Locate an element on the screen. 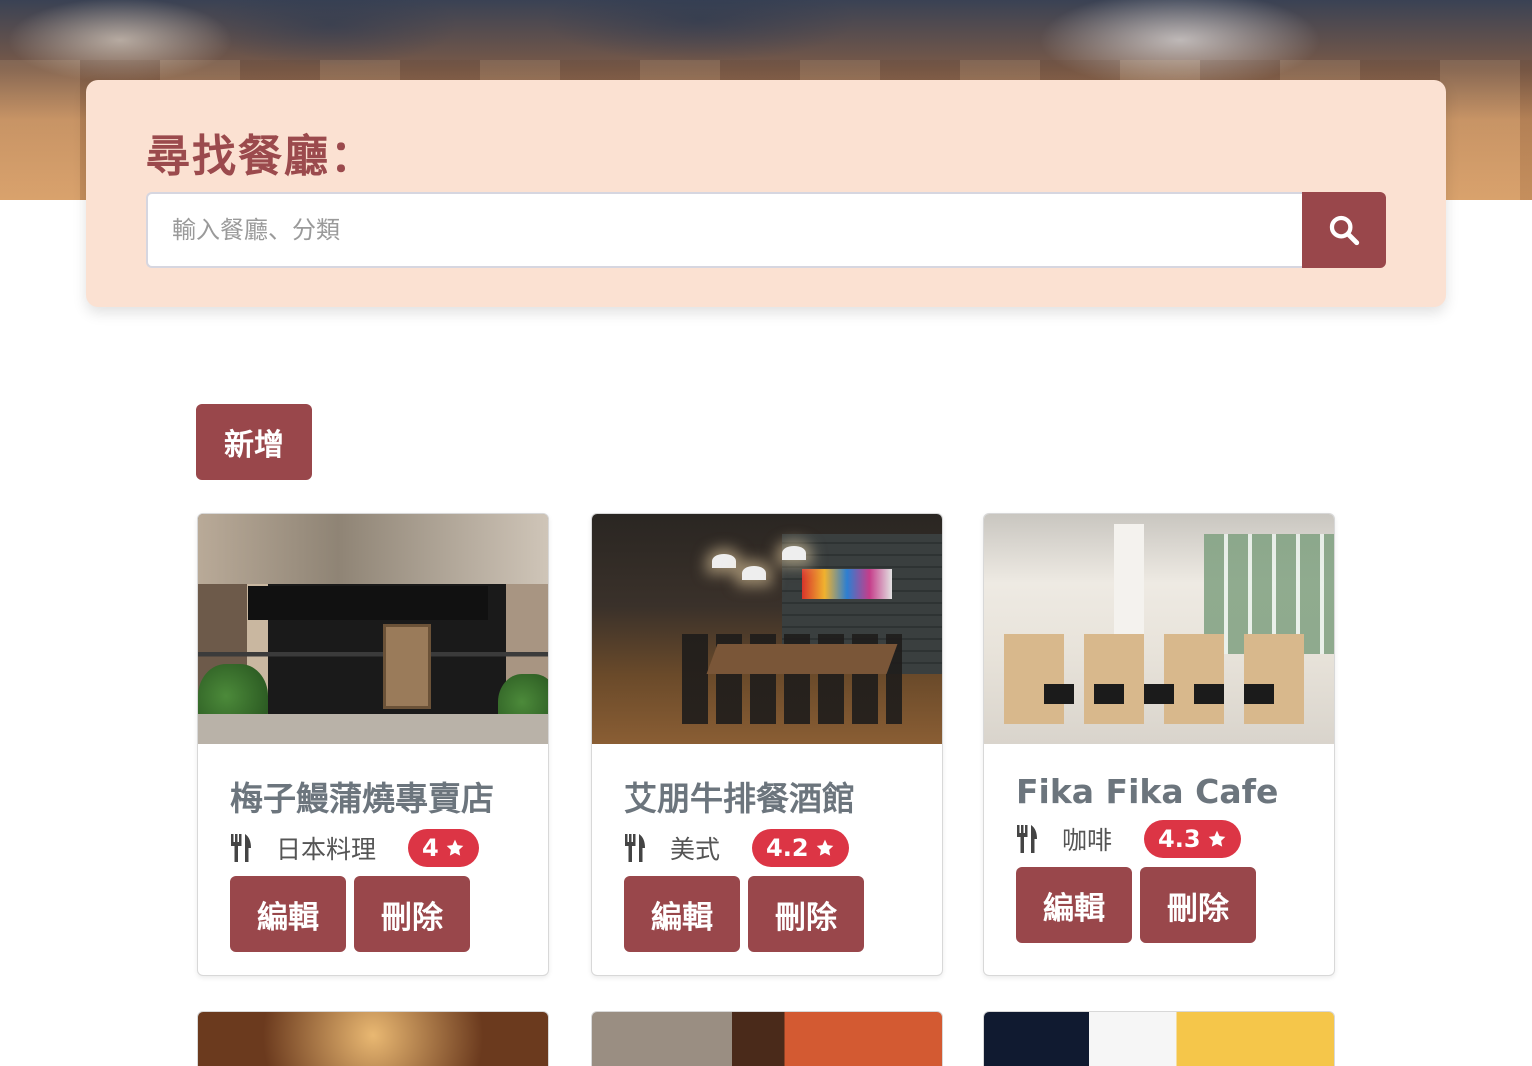 The height and width of the screenshot is (1066, 1532). rating-value: 4.2 is located at coordinates (787, 848).